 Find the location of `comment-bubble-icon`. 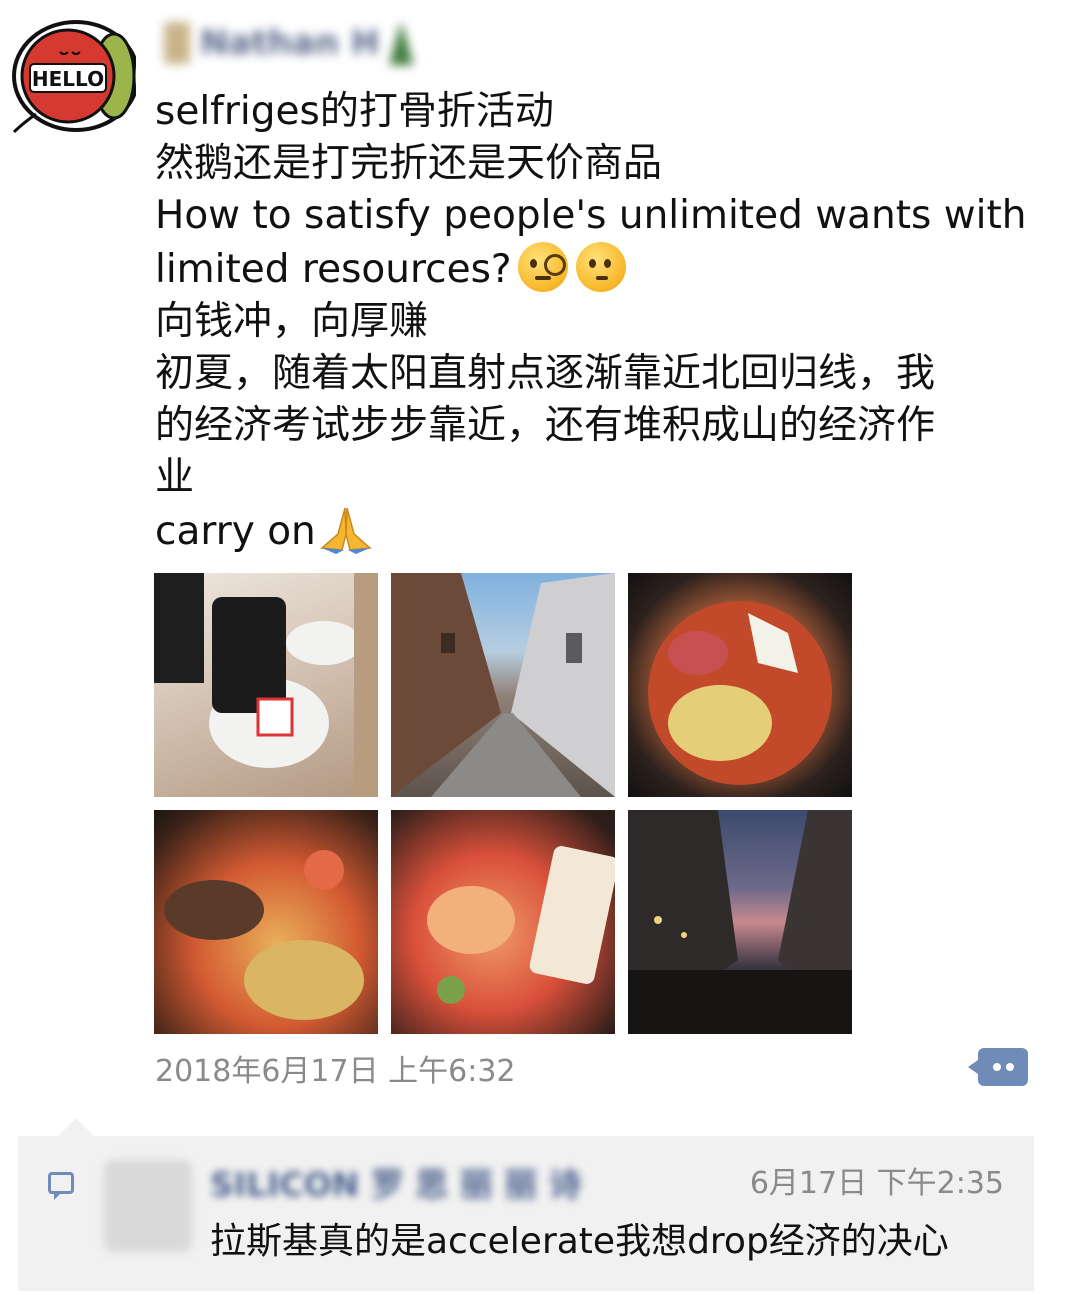

comment-bubble-icon is located at coordinates (61, 1186).